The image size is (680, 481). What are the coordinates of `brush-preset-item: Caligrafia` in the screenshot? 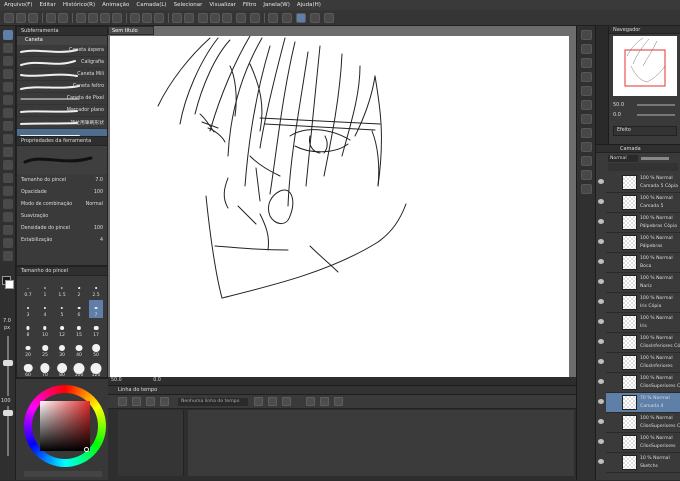 It's located at (62, 63).